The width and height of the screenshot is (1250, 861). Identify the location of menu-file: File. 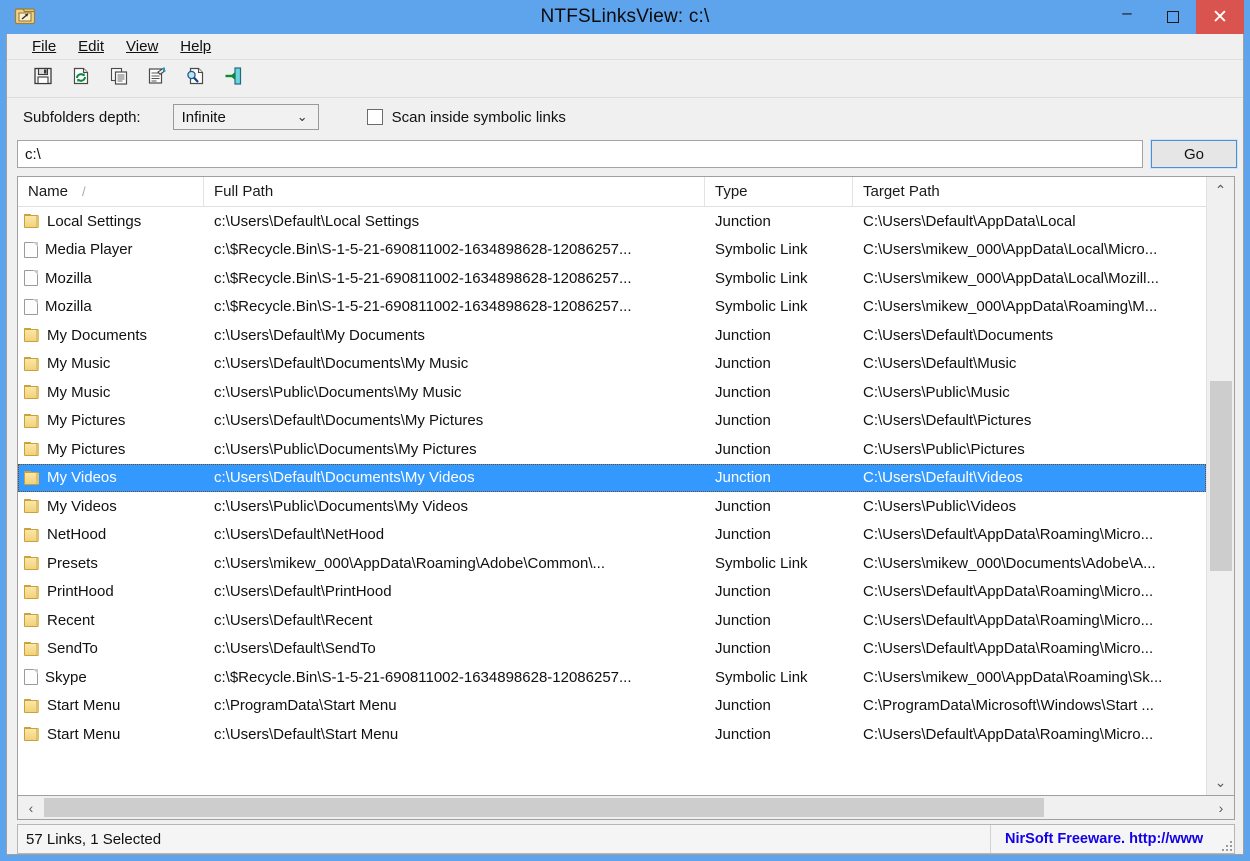
(44, 46).